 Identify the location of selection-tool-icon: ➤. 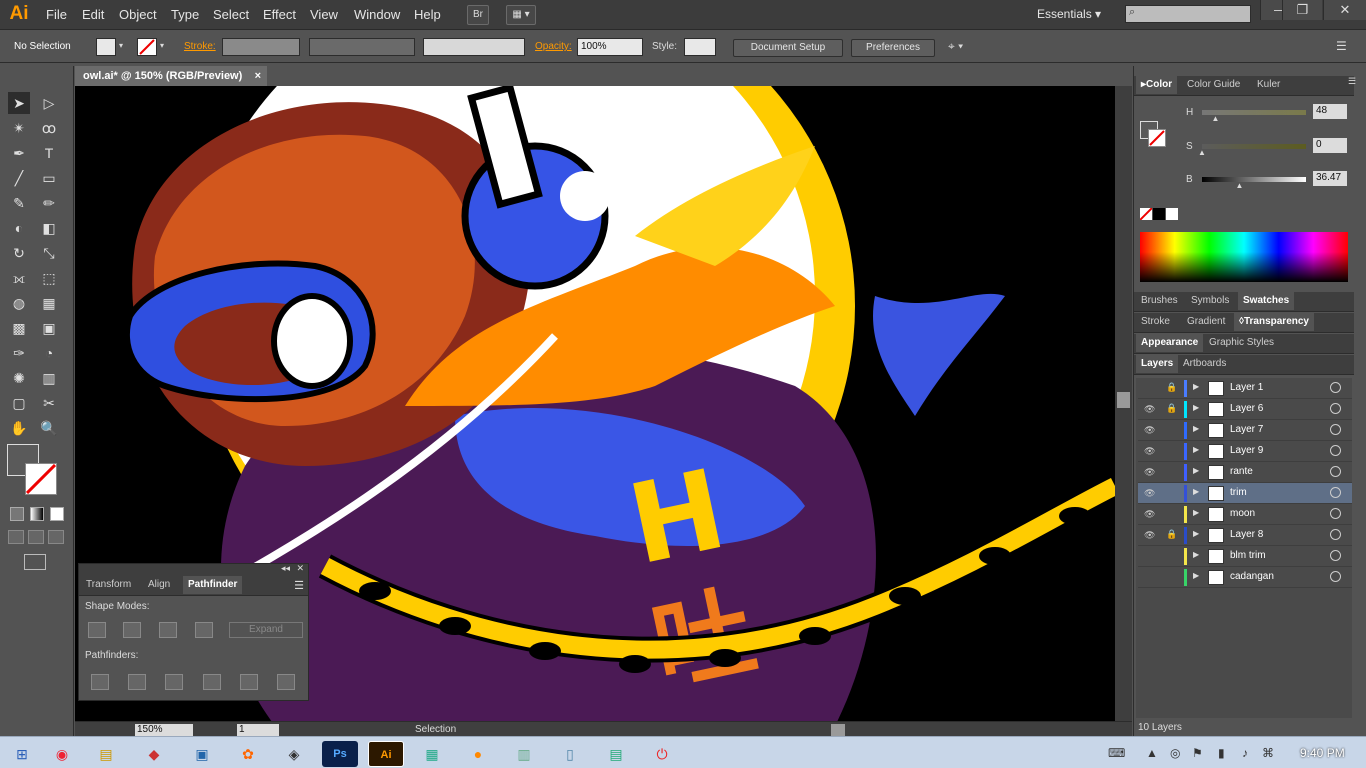
(19, 103).